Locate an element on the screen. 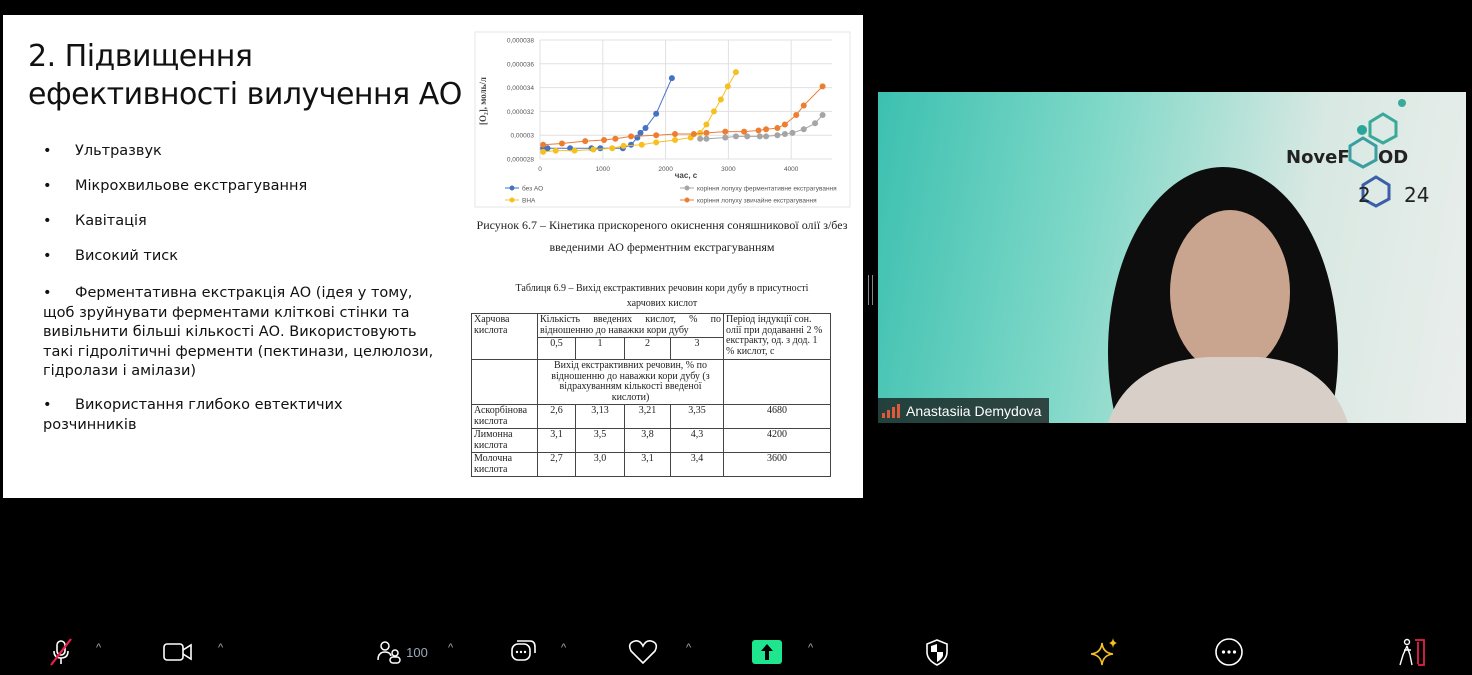 Image resolution: width=1472 pixels, height=675 pixels. y-tick-label: 0,000036 is located at coordinates (520, 64).